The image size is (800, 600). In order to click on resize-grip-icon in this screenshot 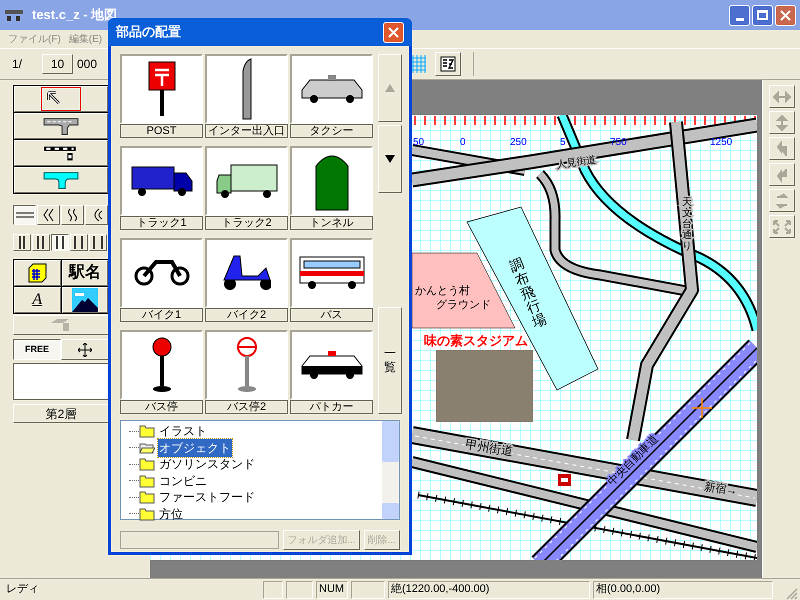, I will do `click(791, 593)`.